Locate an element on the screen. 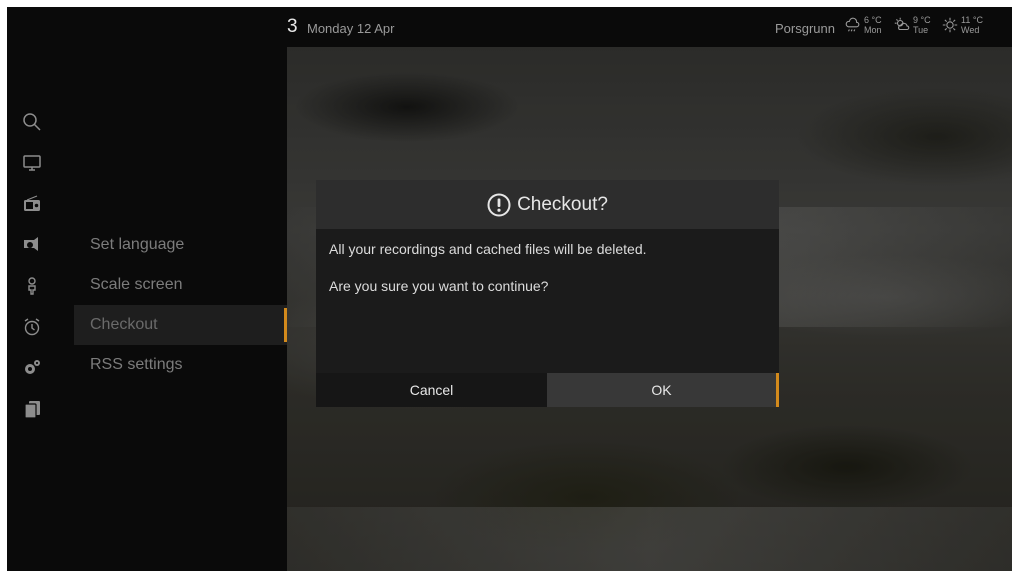  radio-icon is located at coordinates (32, 204).